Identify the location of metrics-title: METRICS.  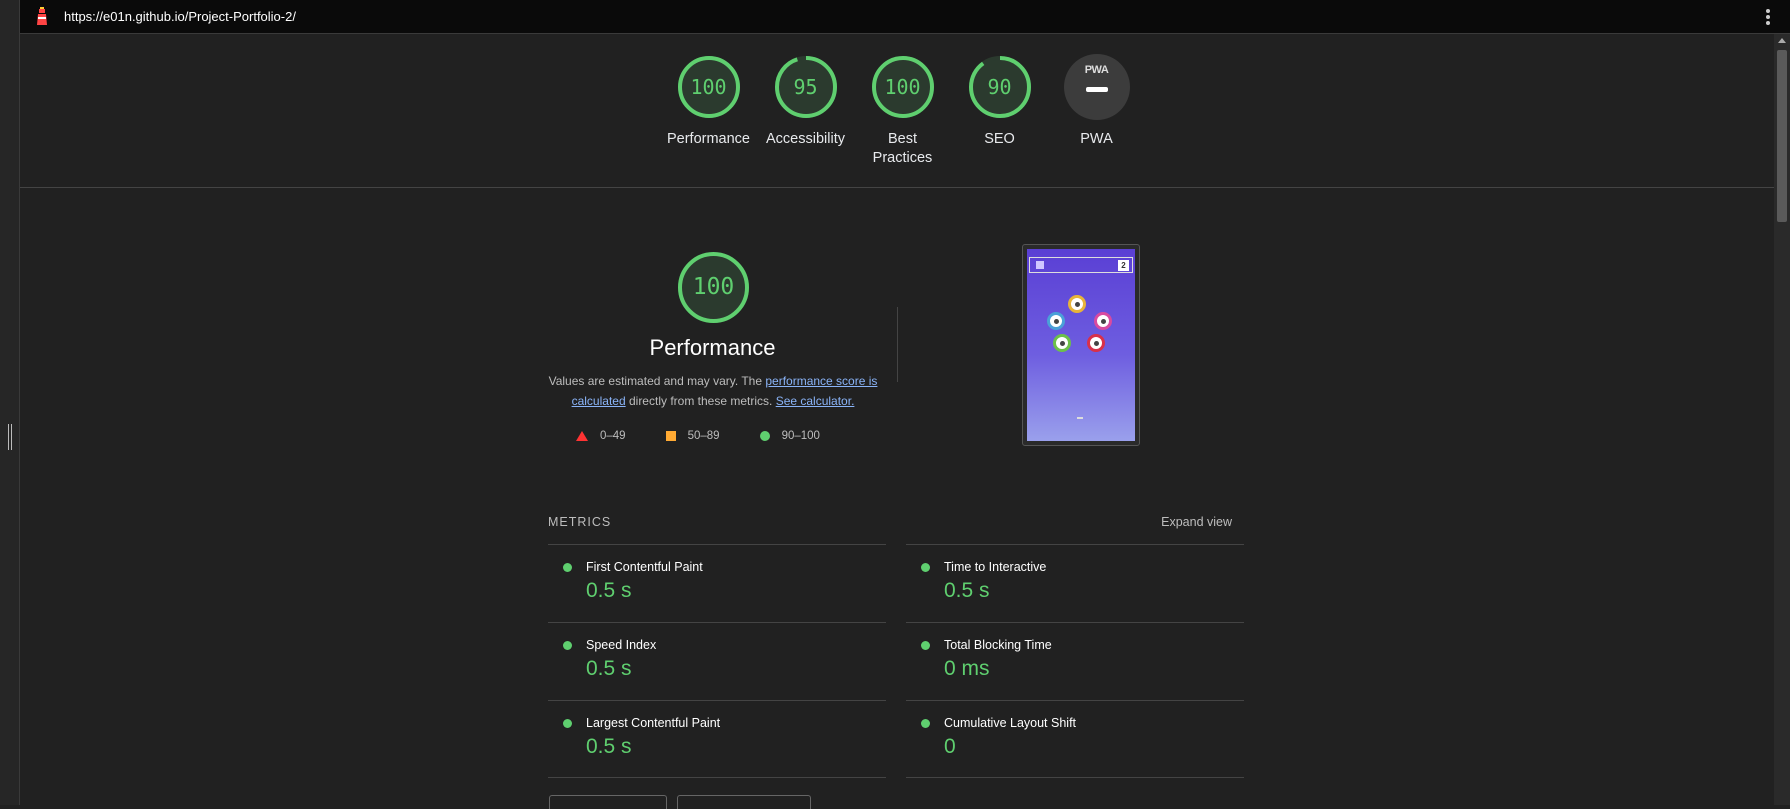
(580, 522).